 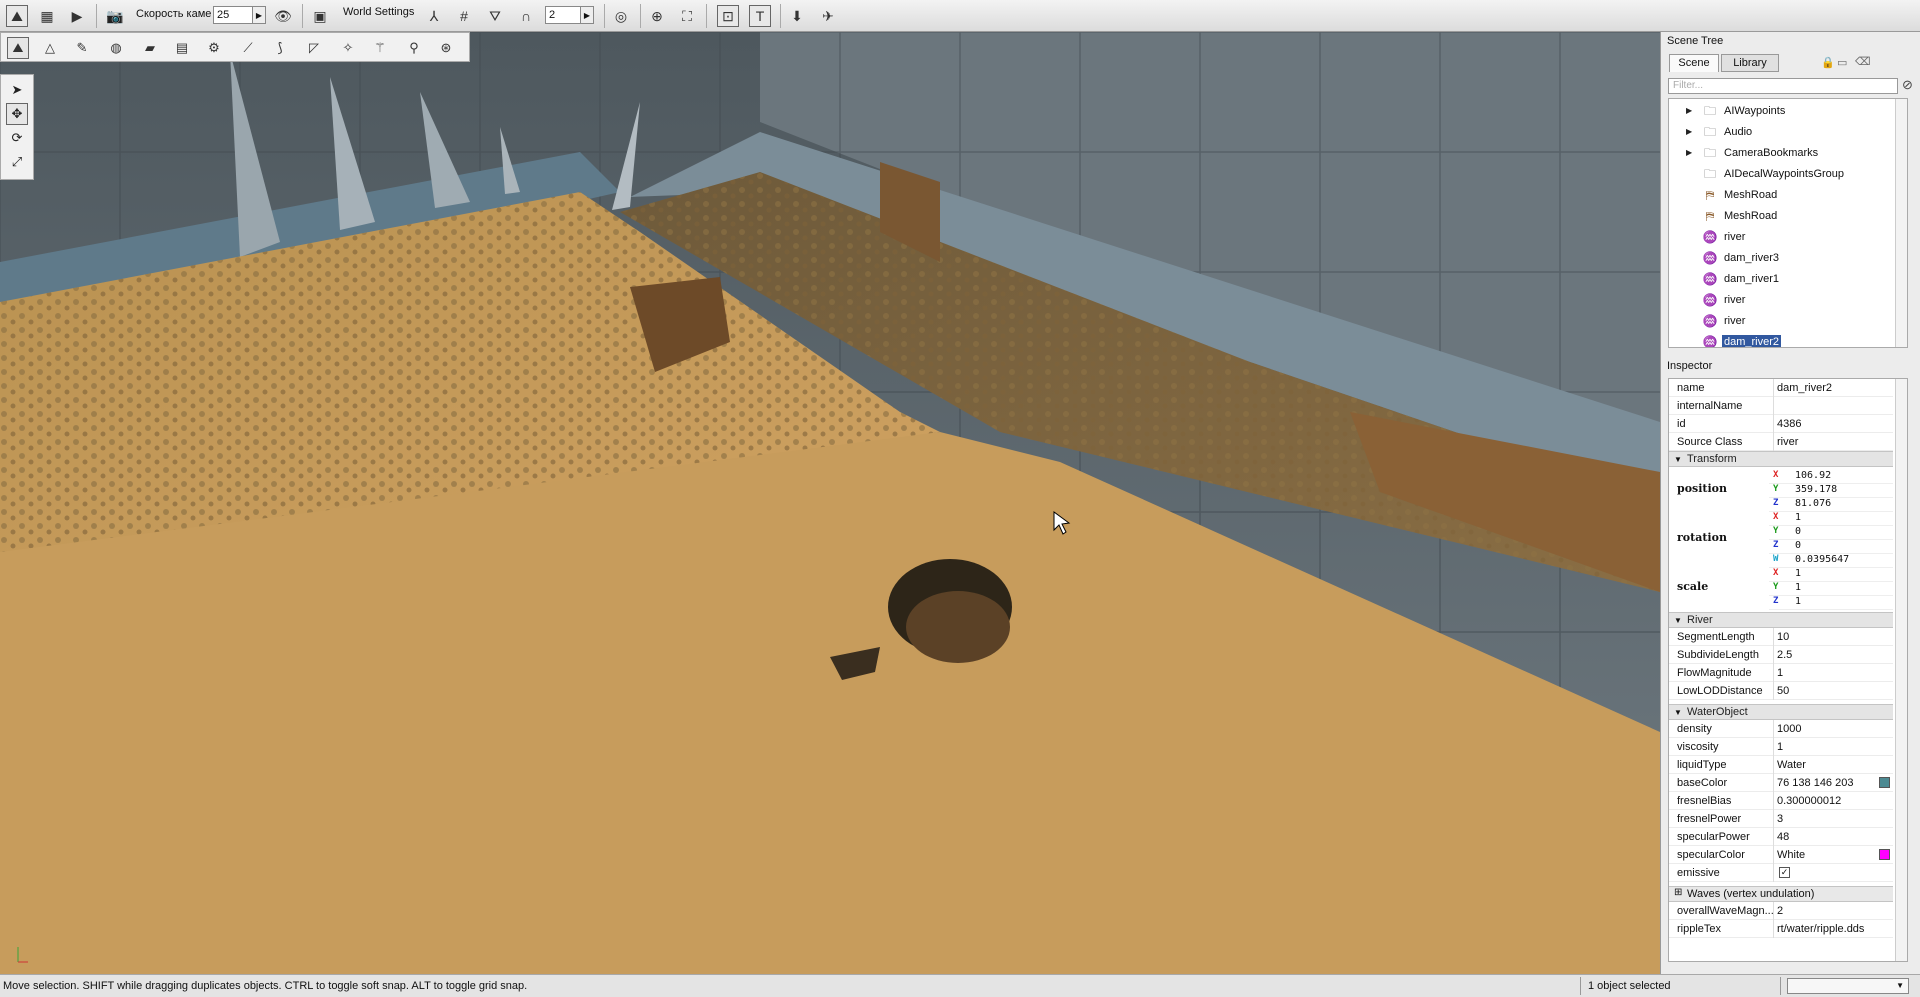 I want to click on group-transform: ▼ Transform, so click(x=1781, y=459).